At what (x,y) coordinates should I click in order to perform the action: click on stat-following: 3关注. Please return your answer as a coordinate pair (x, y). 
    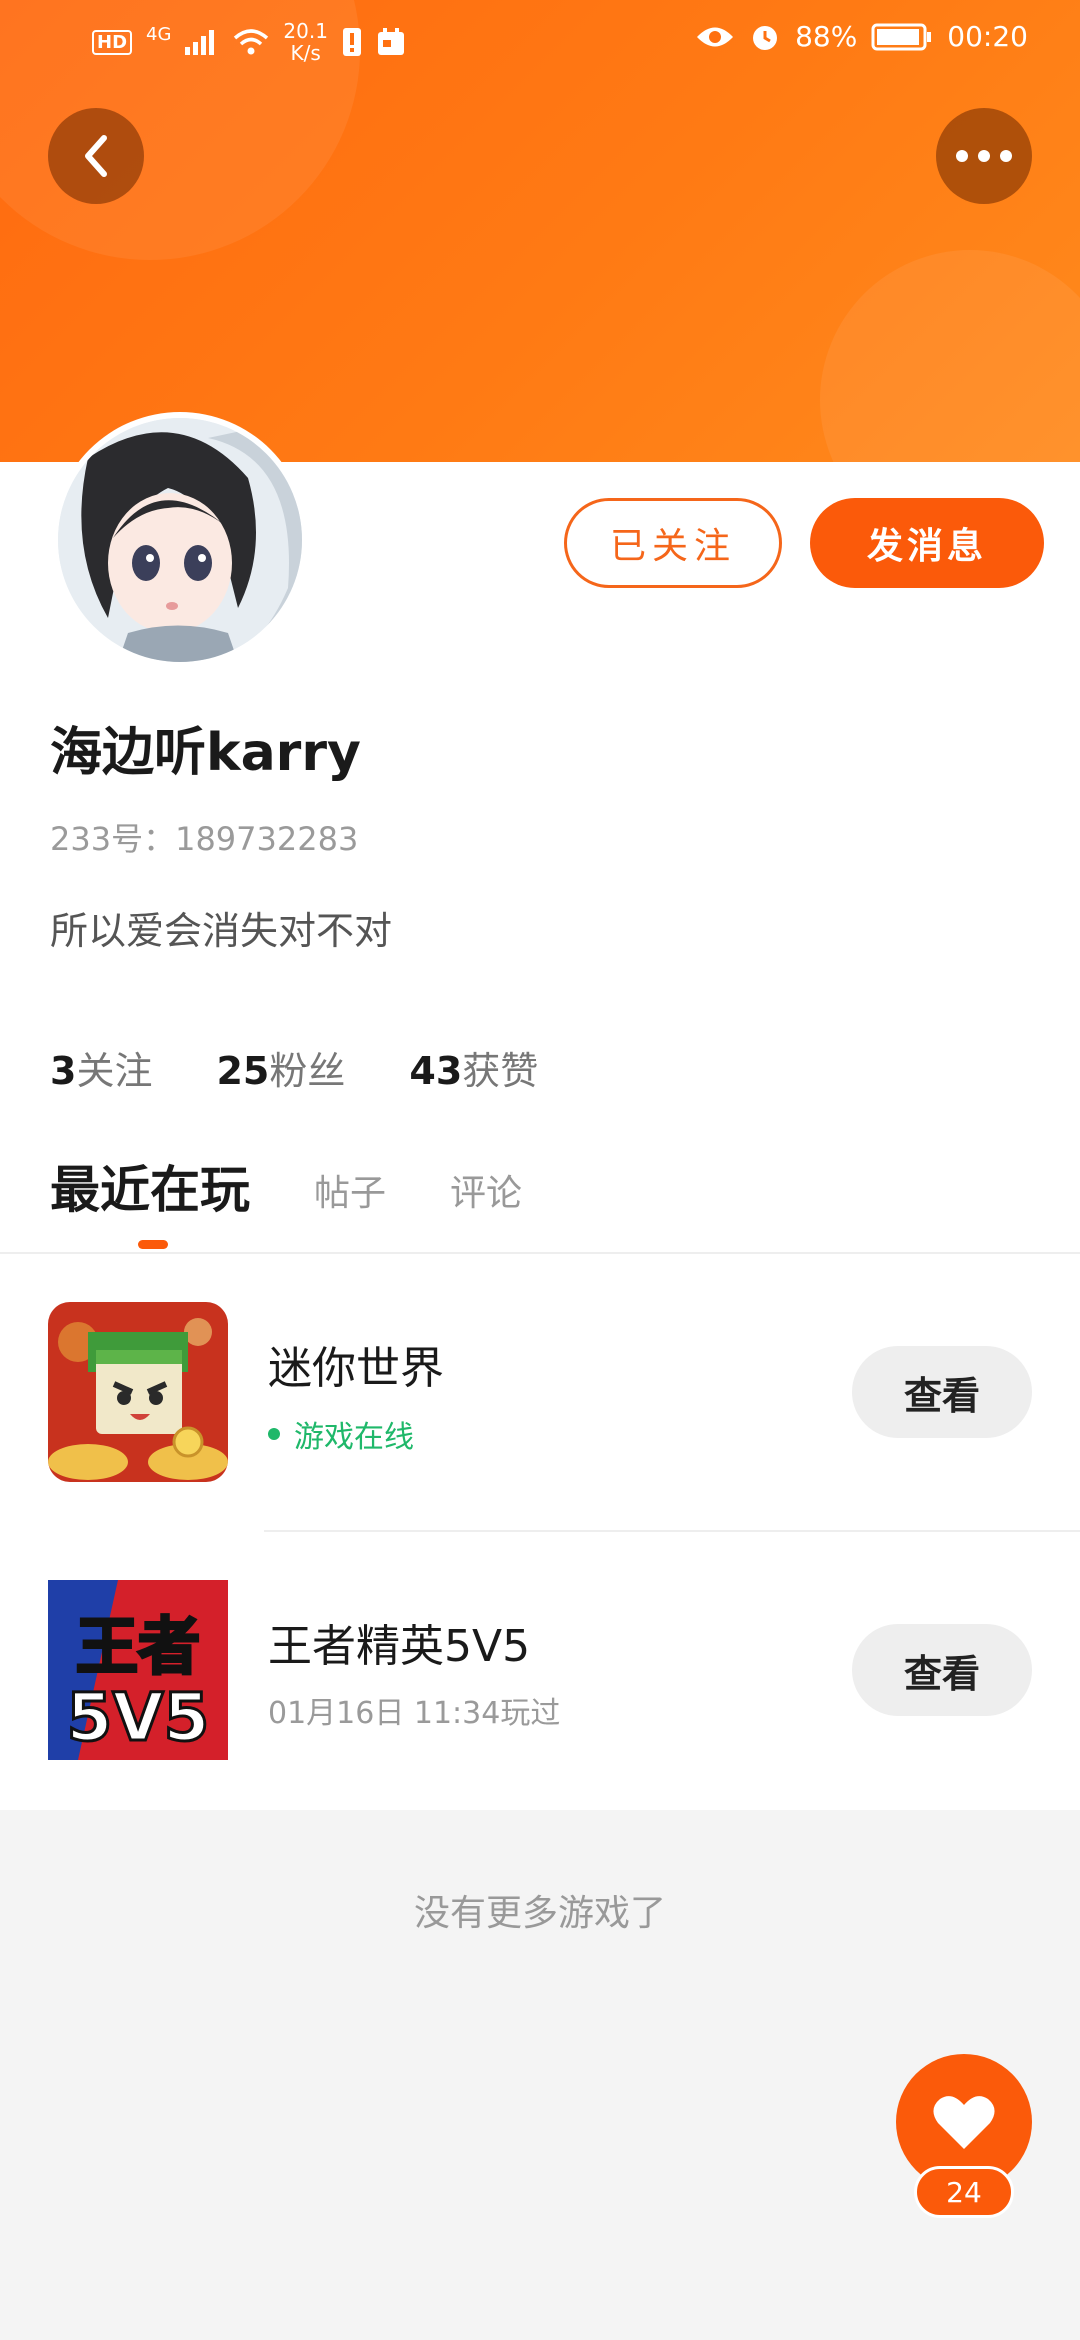
    Looking at the image, I should click on (101, 1067).